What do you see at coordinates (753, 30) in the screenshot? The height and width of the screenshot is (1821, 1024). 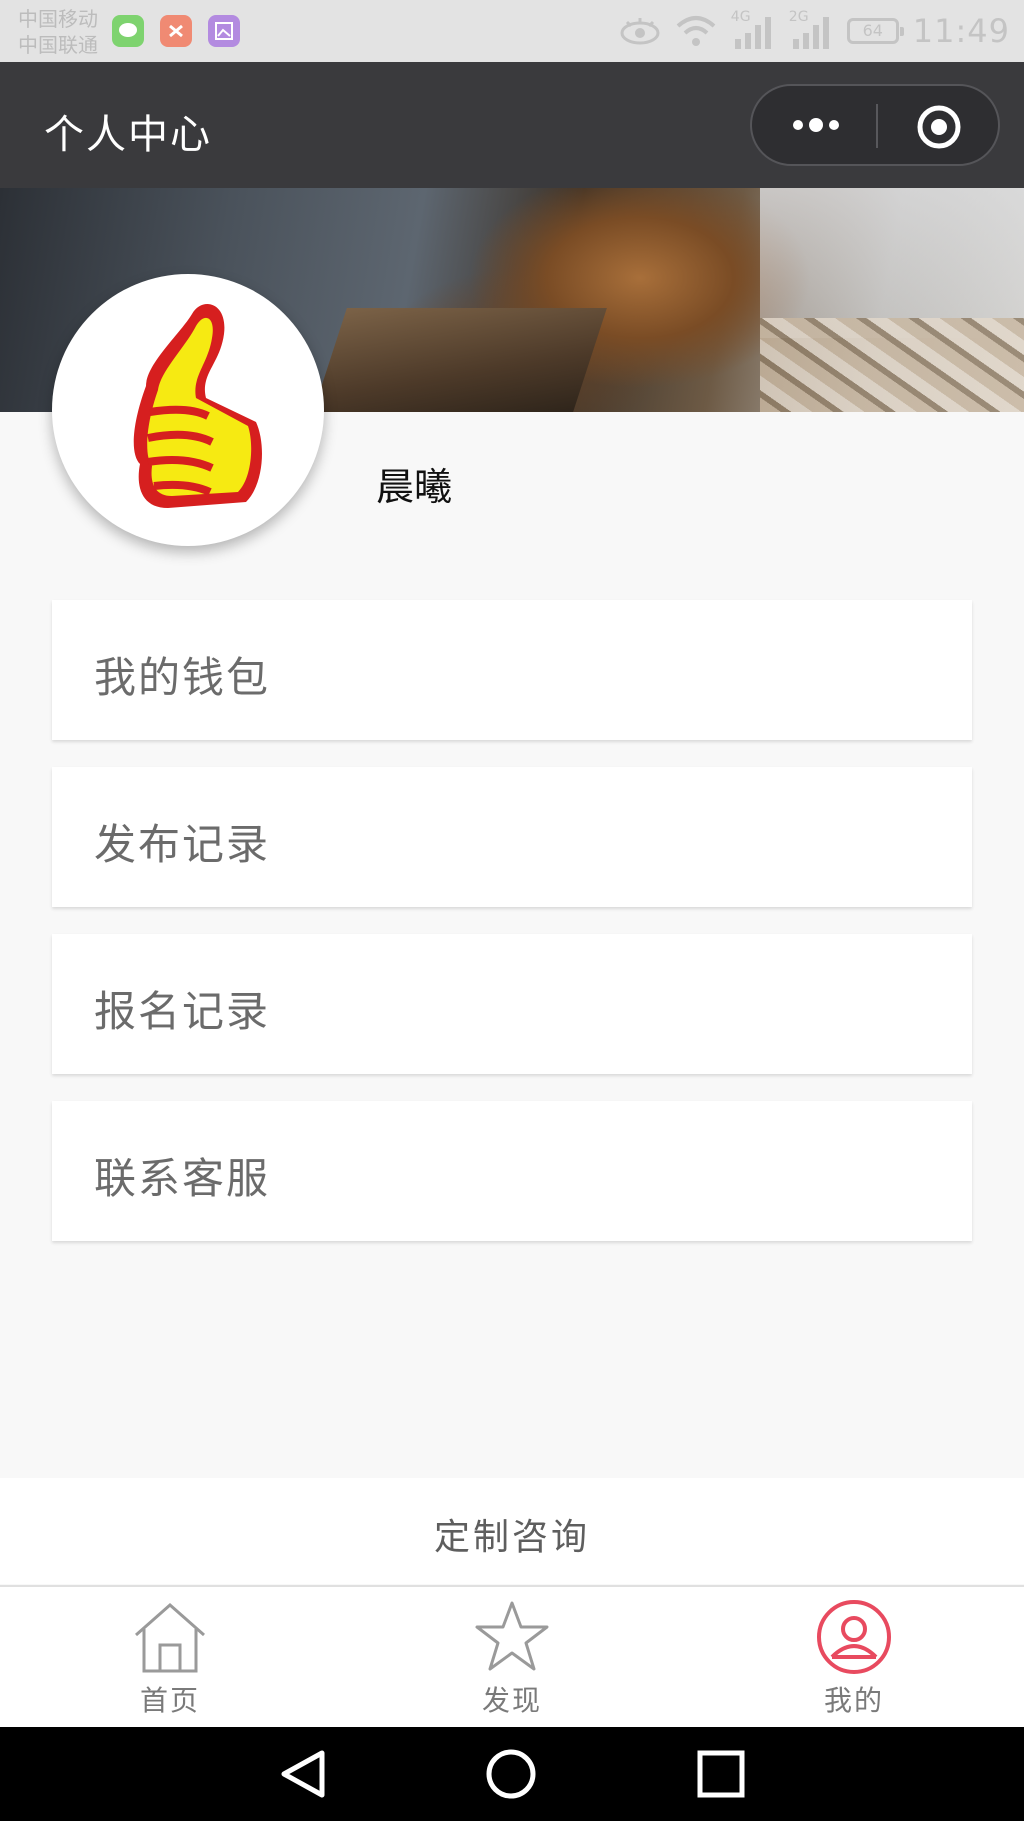 I see `signal-4g-icon: 4G` at bounding box center [753, 30].